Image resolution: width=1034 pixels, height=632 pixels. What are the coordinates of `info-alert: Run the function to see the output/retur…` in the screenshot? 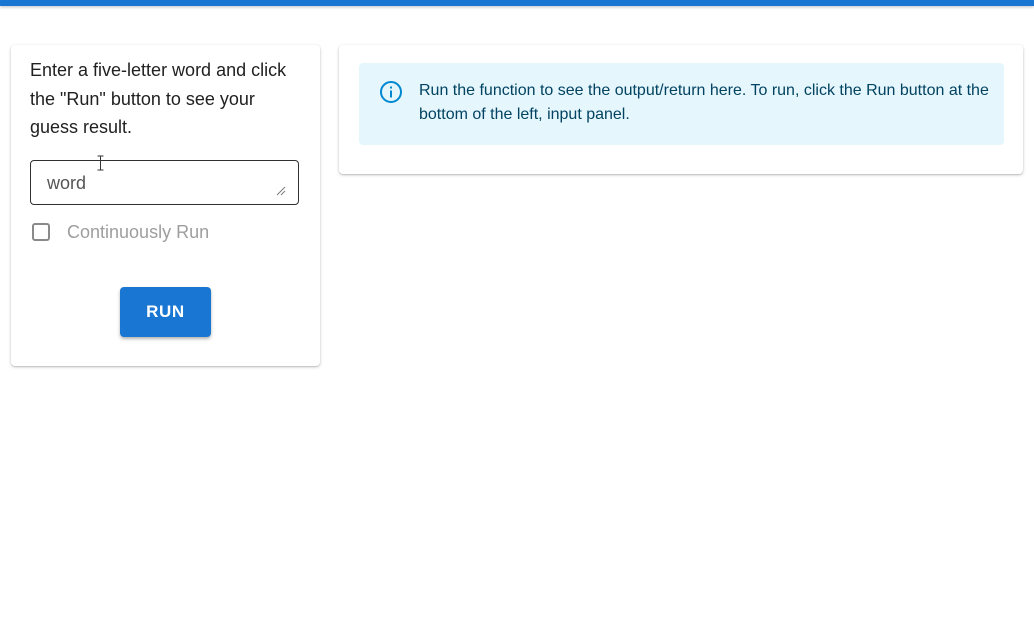 It's located at (681, 104).